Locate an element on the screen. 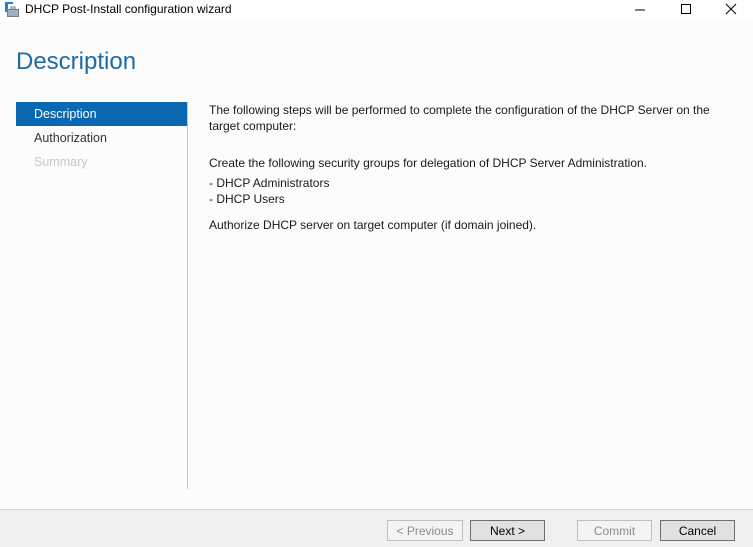  nav-step-description: Description is located at coordinates (101, 114).